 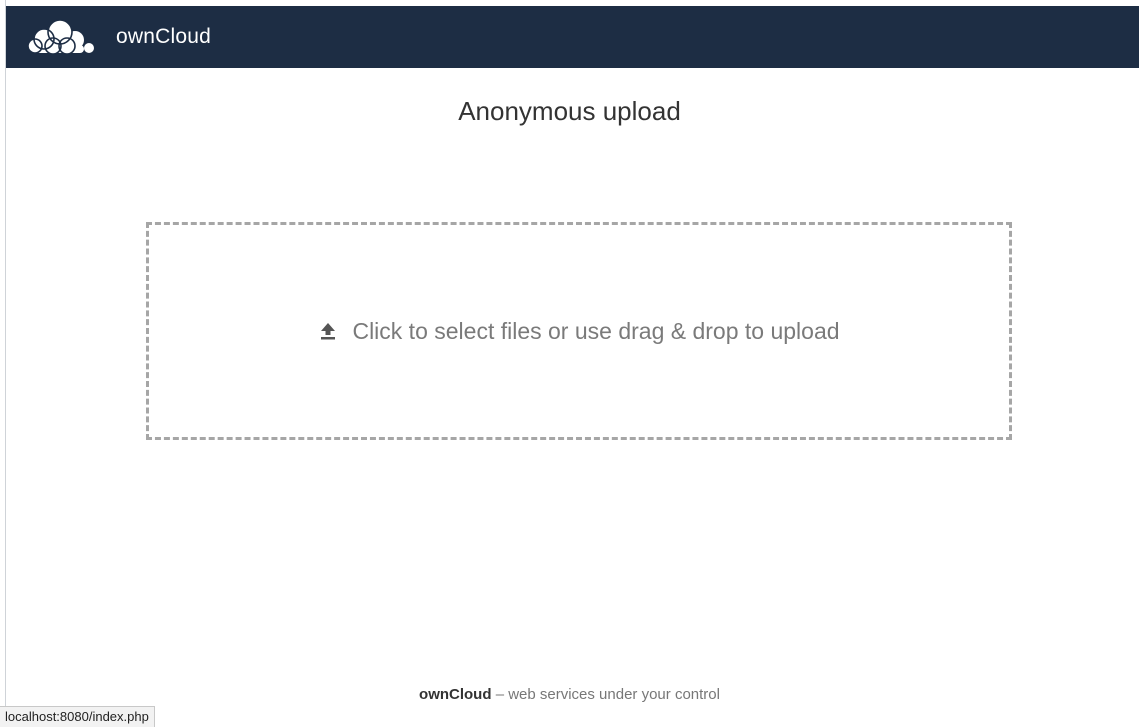 What do you see at coordinates (455, 694) in the screenshot?
I see `footer-brand-link: ownCloud` at bounding box center [455, 694].